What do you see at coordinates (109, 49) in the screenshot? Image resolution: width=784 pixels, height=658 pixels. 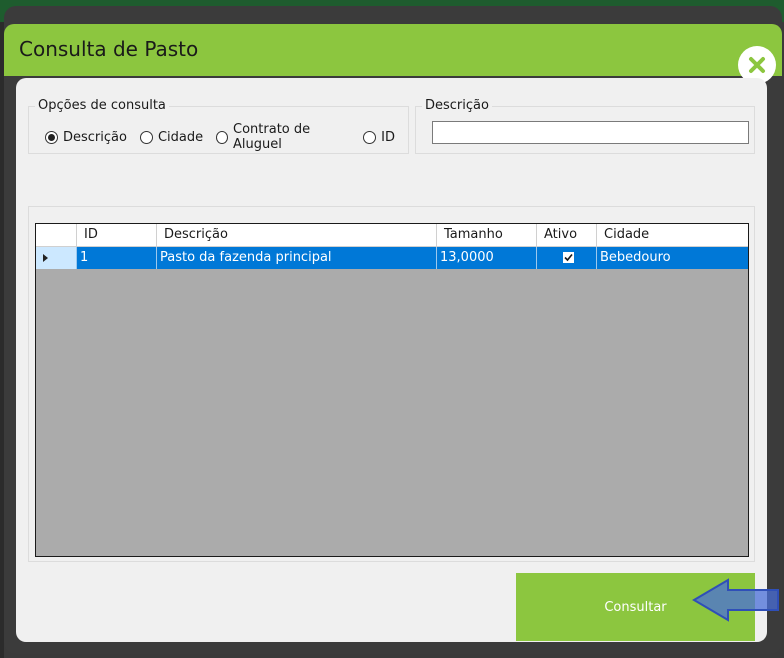 I see `dialog-title: Consulta de Pasto` at bounding box center [109, 49].